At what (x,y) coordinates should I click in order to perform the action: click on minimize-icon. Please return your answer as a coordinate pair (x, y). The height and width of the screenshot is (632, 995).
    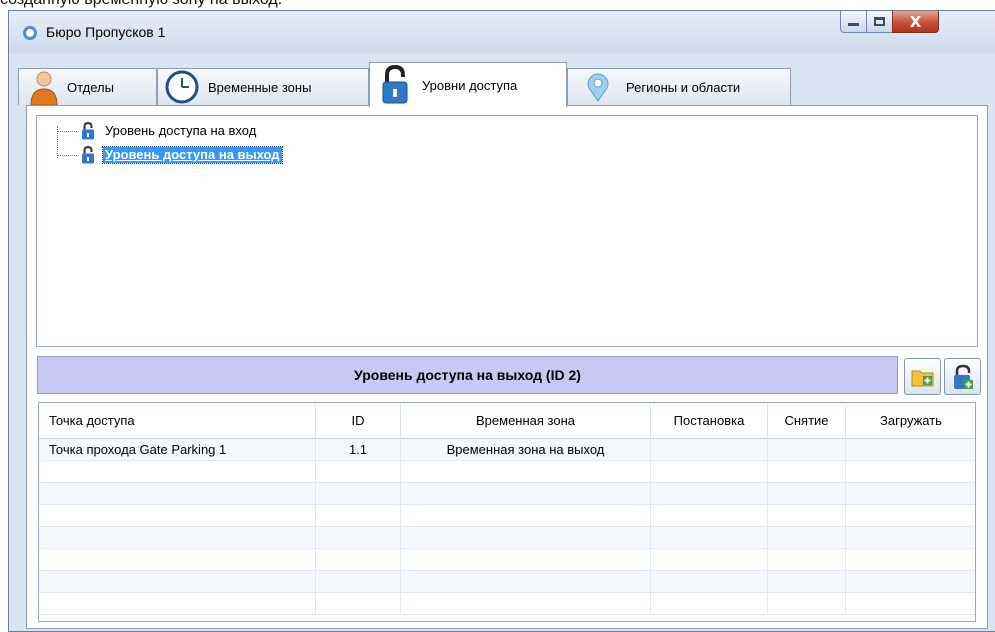
    Looking at the image, I should click on (853, 24).